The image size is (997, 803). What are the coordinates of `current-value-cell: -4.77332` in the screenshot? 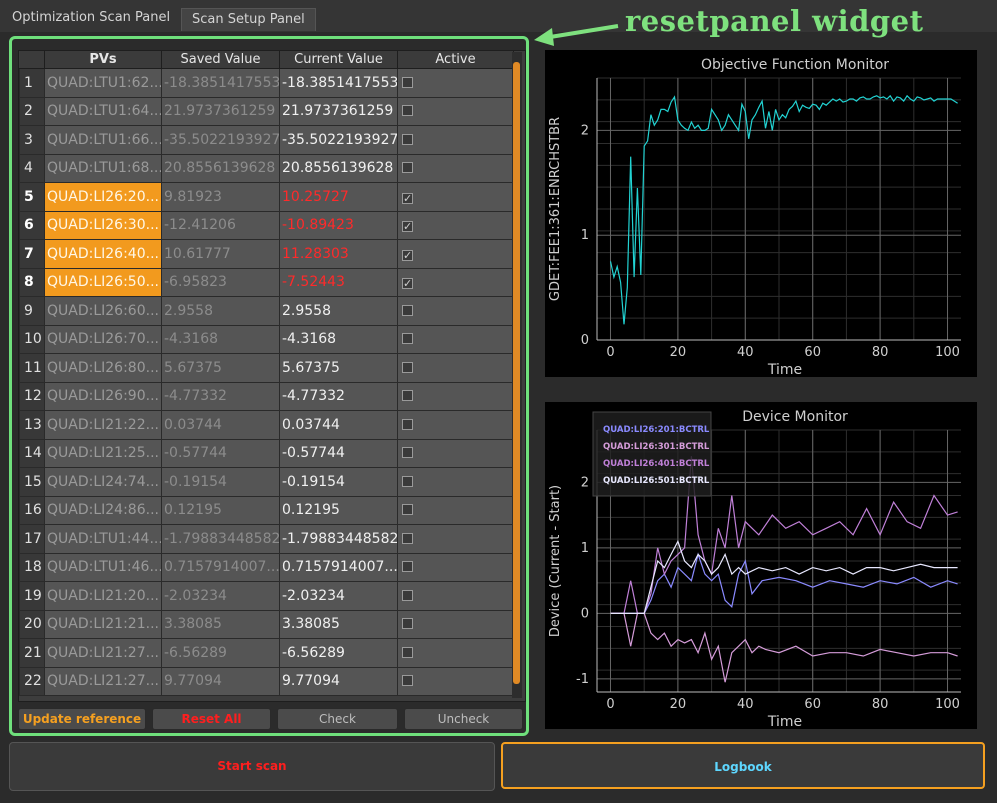 It's located at (338, 396).